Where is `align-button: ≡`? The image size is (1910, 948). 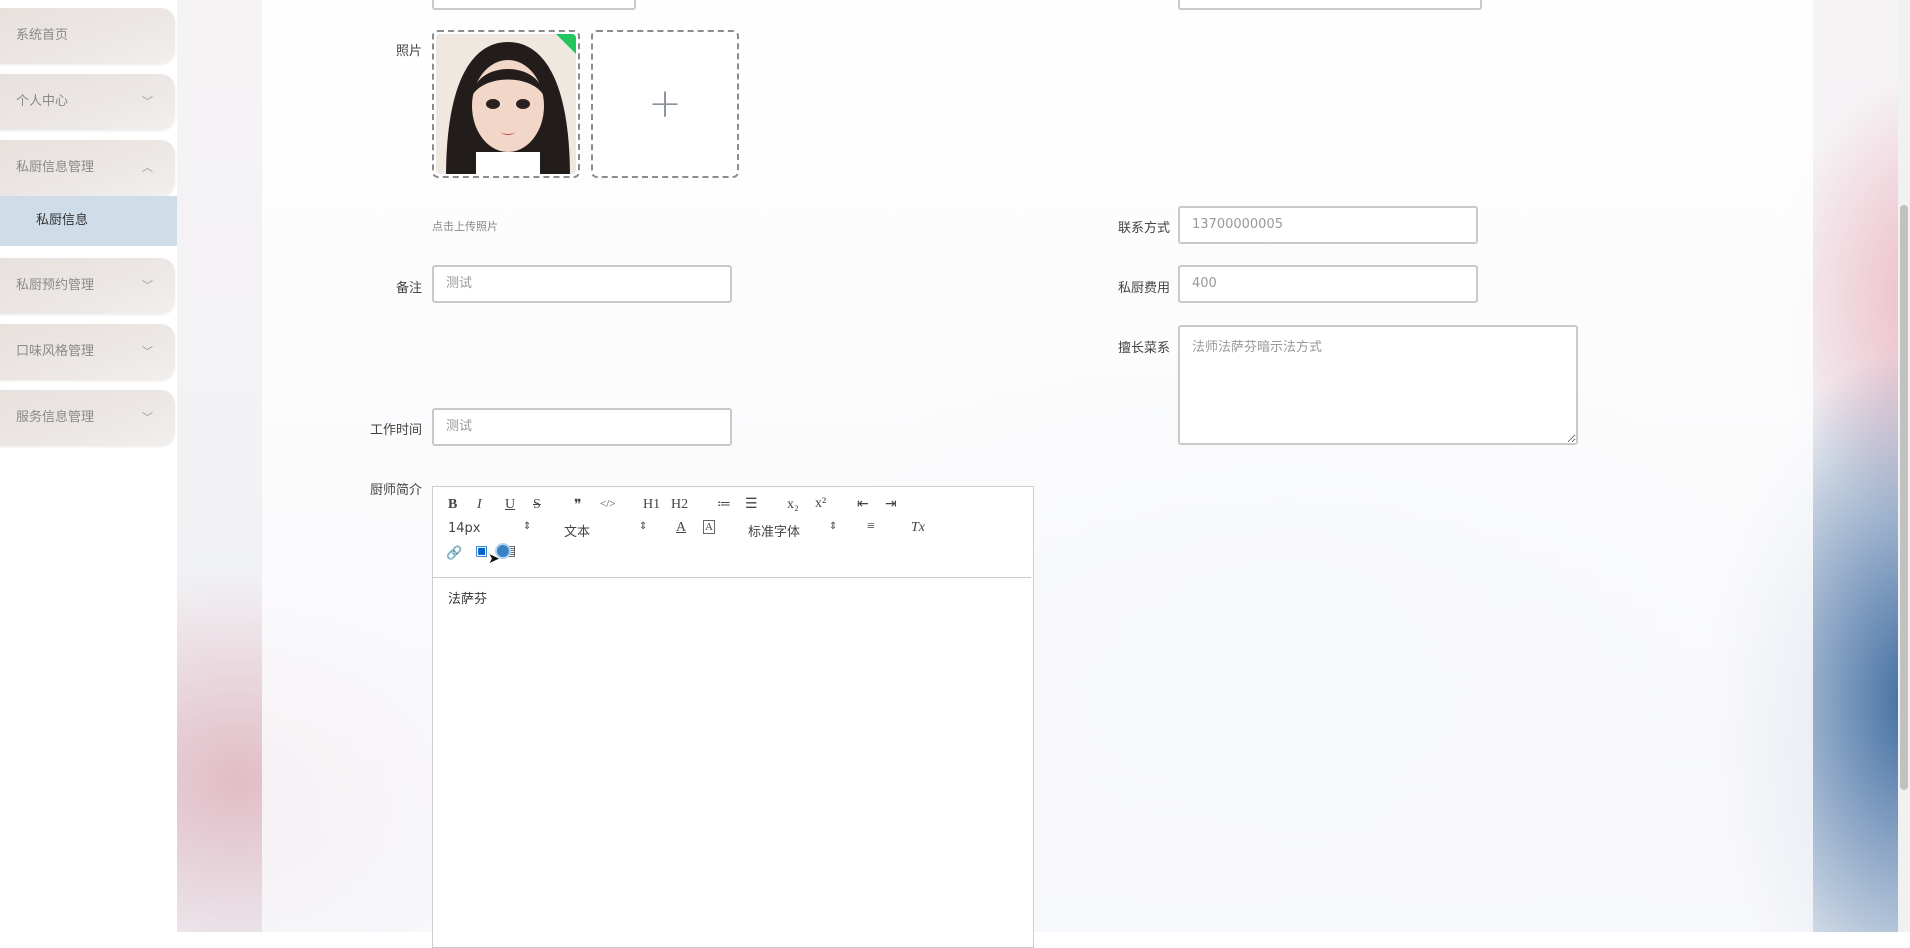 align-button: ≡ is located at coordinates (871, 527).